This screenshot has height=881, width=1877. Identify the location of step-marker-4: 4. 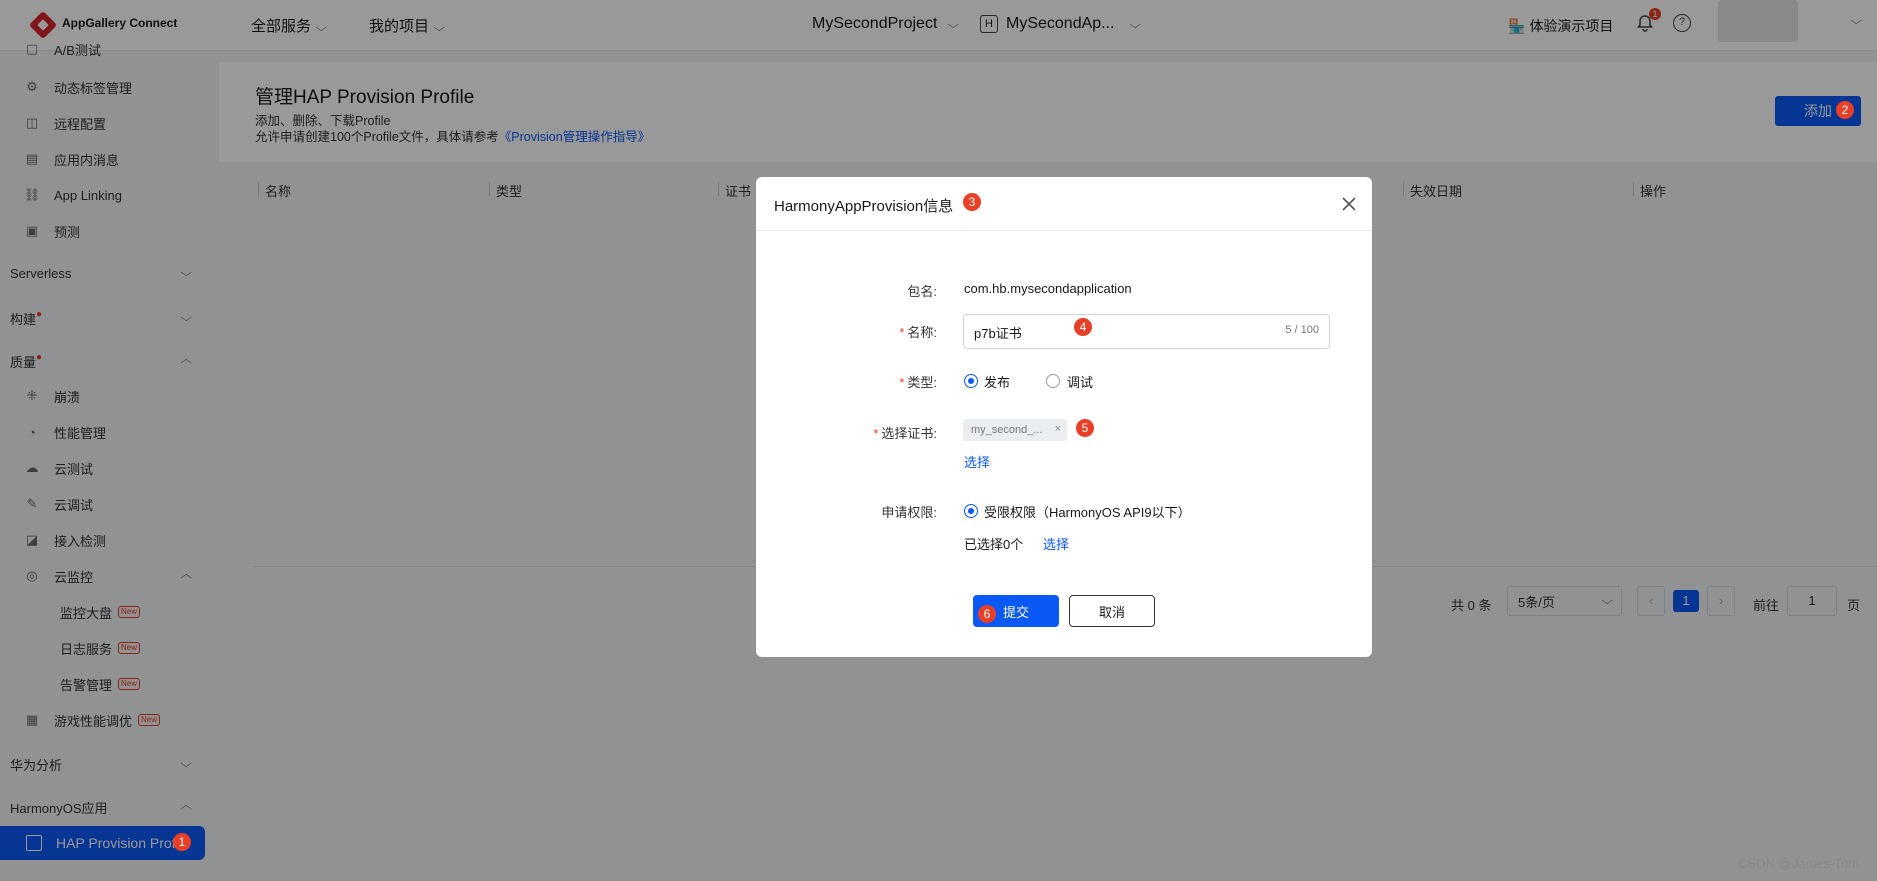
(1083, 327).